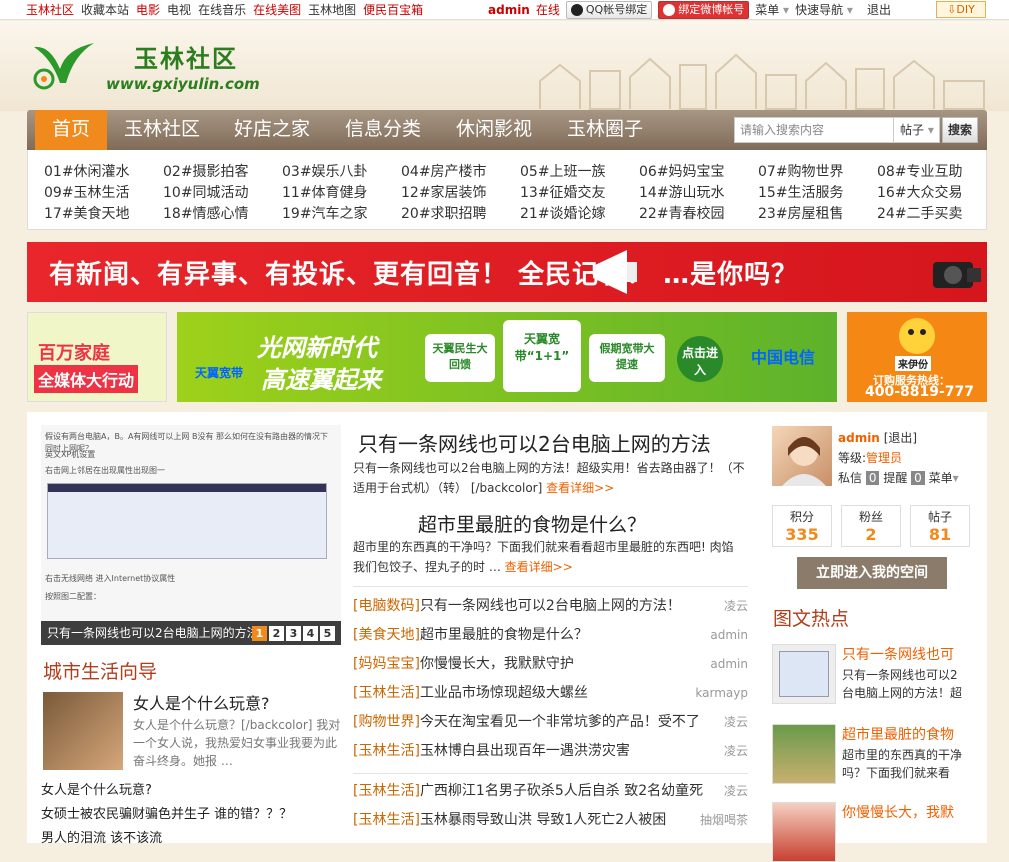 The height and width of the screenshot is (862, 1009). Describe the element at coordinates (444, 171) in the screenshot. I see `category-link: 04#房产楼市` at that location.